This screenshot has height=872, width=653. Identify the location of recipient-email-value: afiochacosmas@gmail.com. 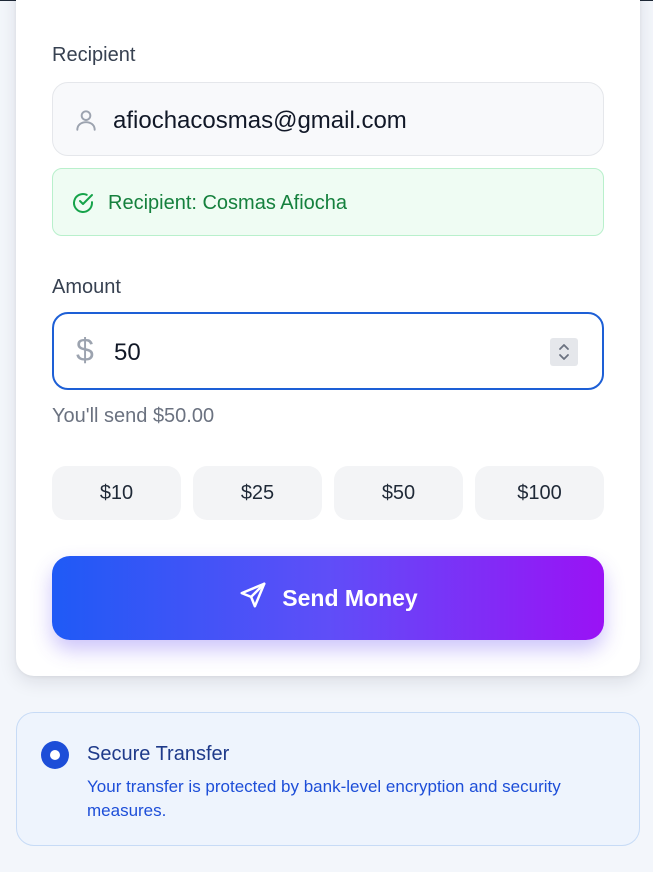
(260, 121).